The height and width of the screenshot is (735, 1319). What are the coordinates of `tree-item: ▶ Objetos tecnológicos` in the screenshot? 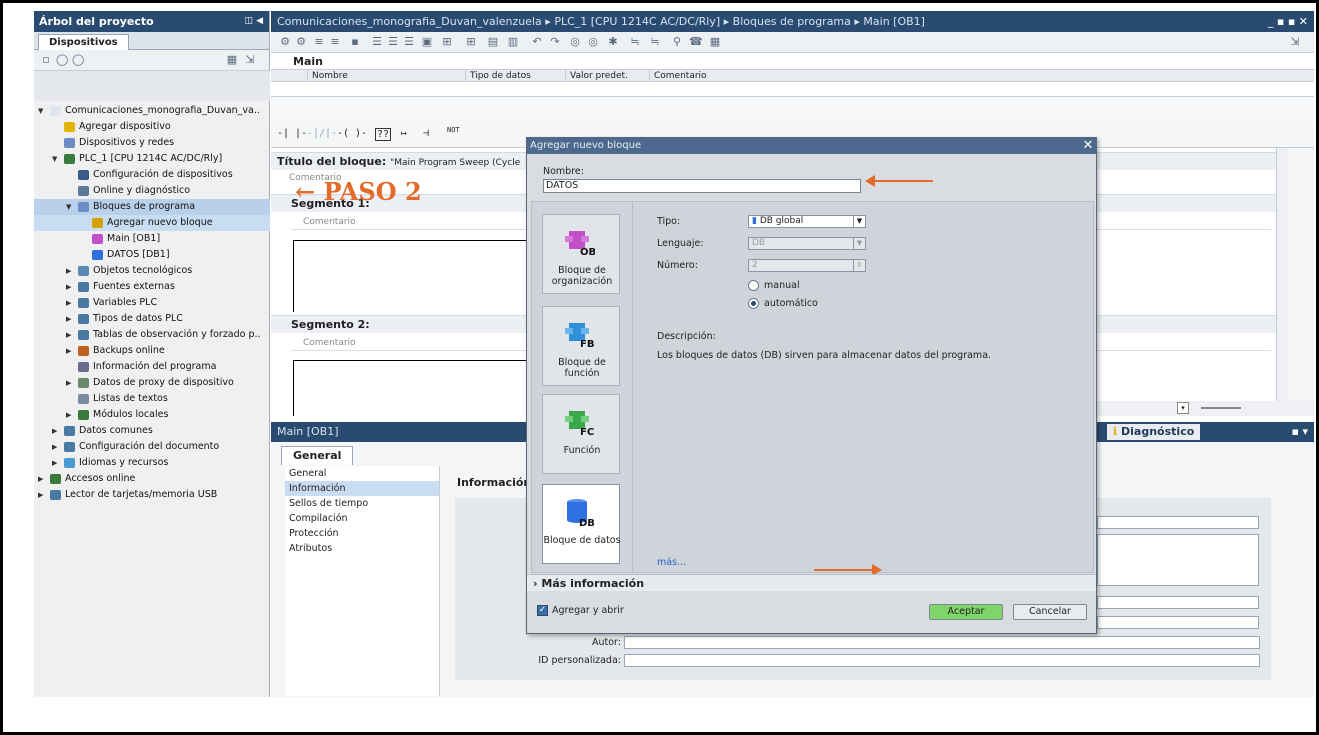 It's located at (152, 271).